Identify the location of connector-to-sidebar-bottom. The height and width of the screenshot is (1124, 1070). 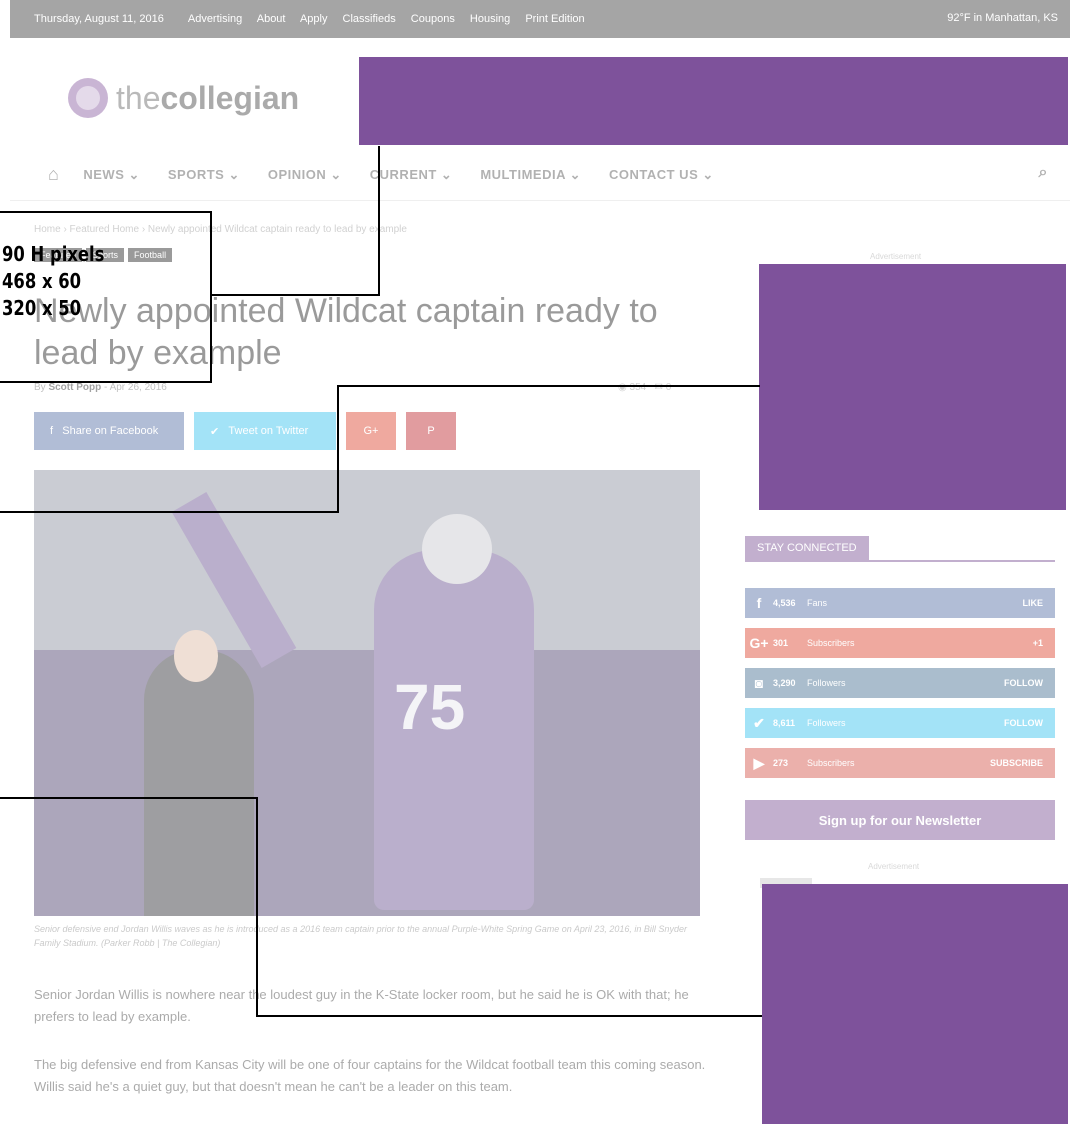
(381, 907).